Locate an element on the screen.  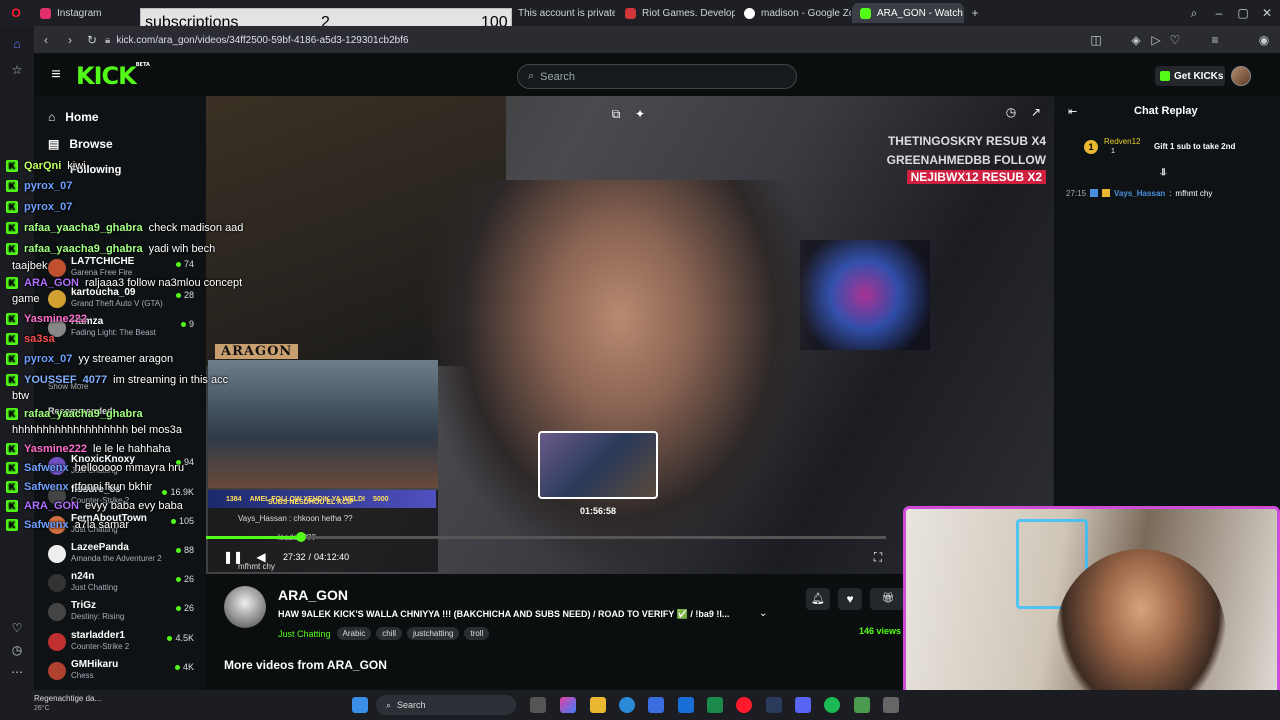
tag: chill is located at coordinates (389, 633).